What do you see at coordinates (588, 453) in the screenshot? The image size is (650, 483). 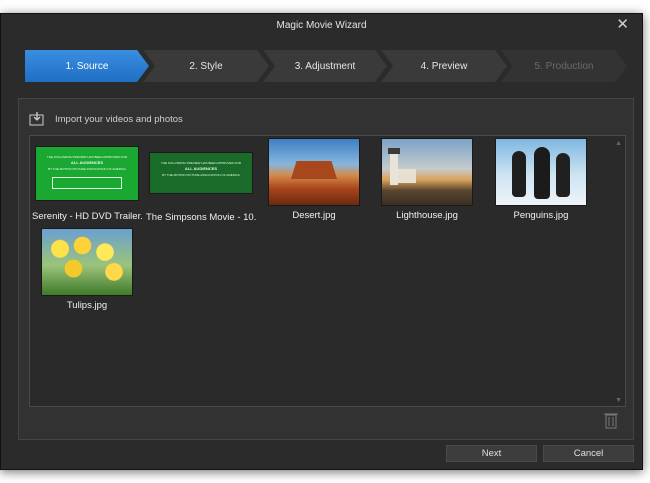 I see `cancel-button: Cancel` at bounding box center [588, 453].